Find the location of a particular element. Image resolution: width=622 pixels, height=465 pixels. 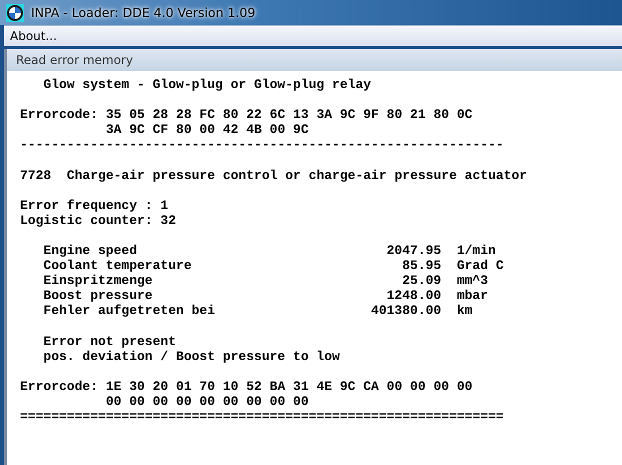

output-line: ============================================================== is located at coordinates (262, 416).